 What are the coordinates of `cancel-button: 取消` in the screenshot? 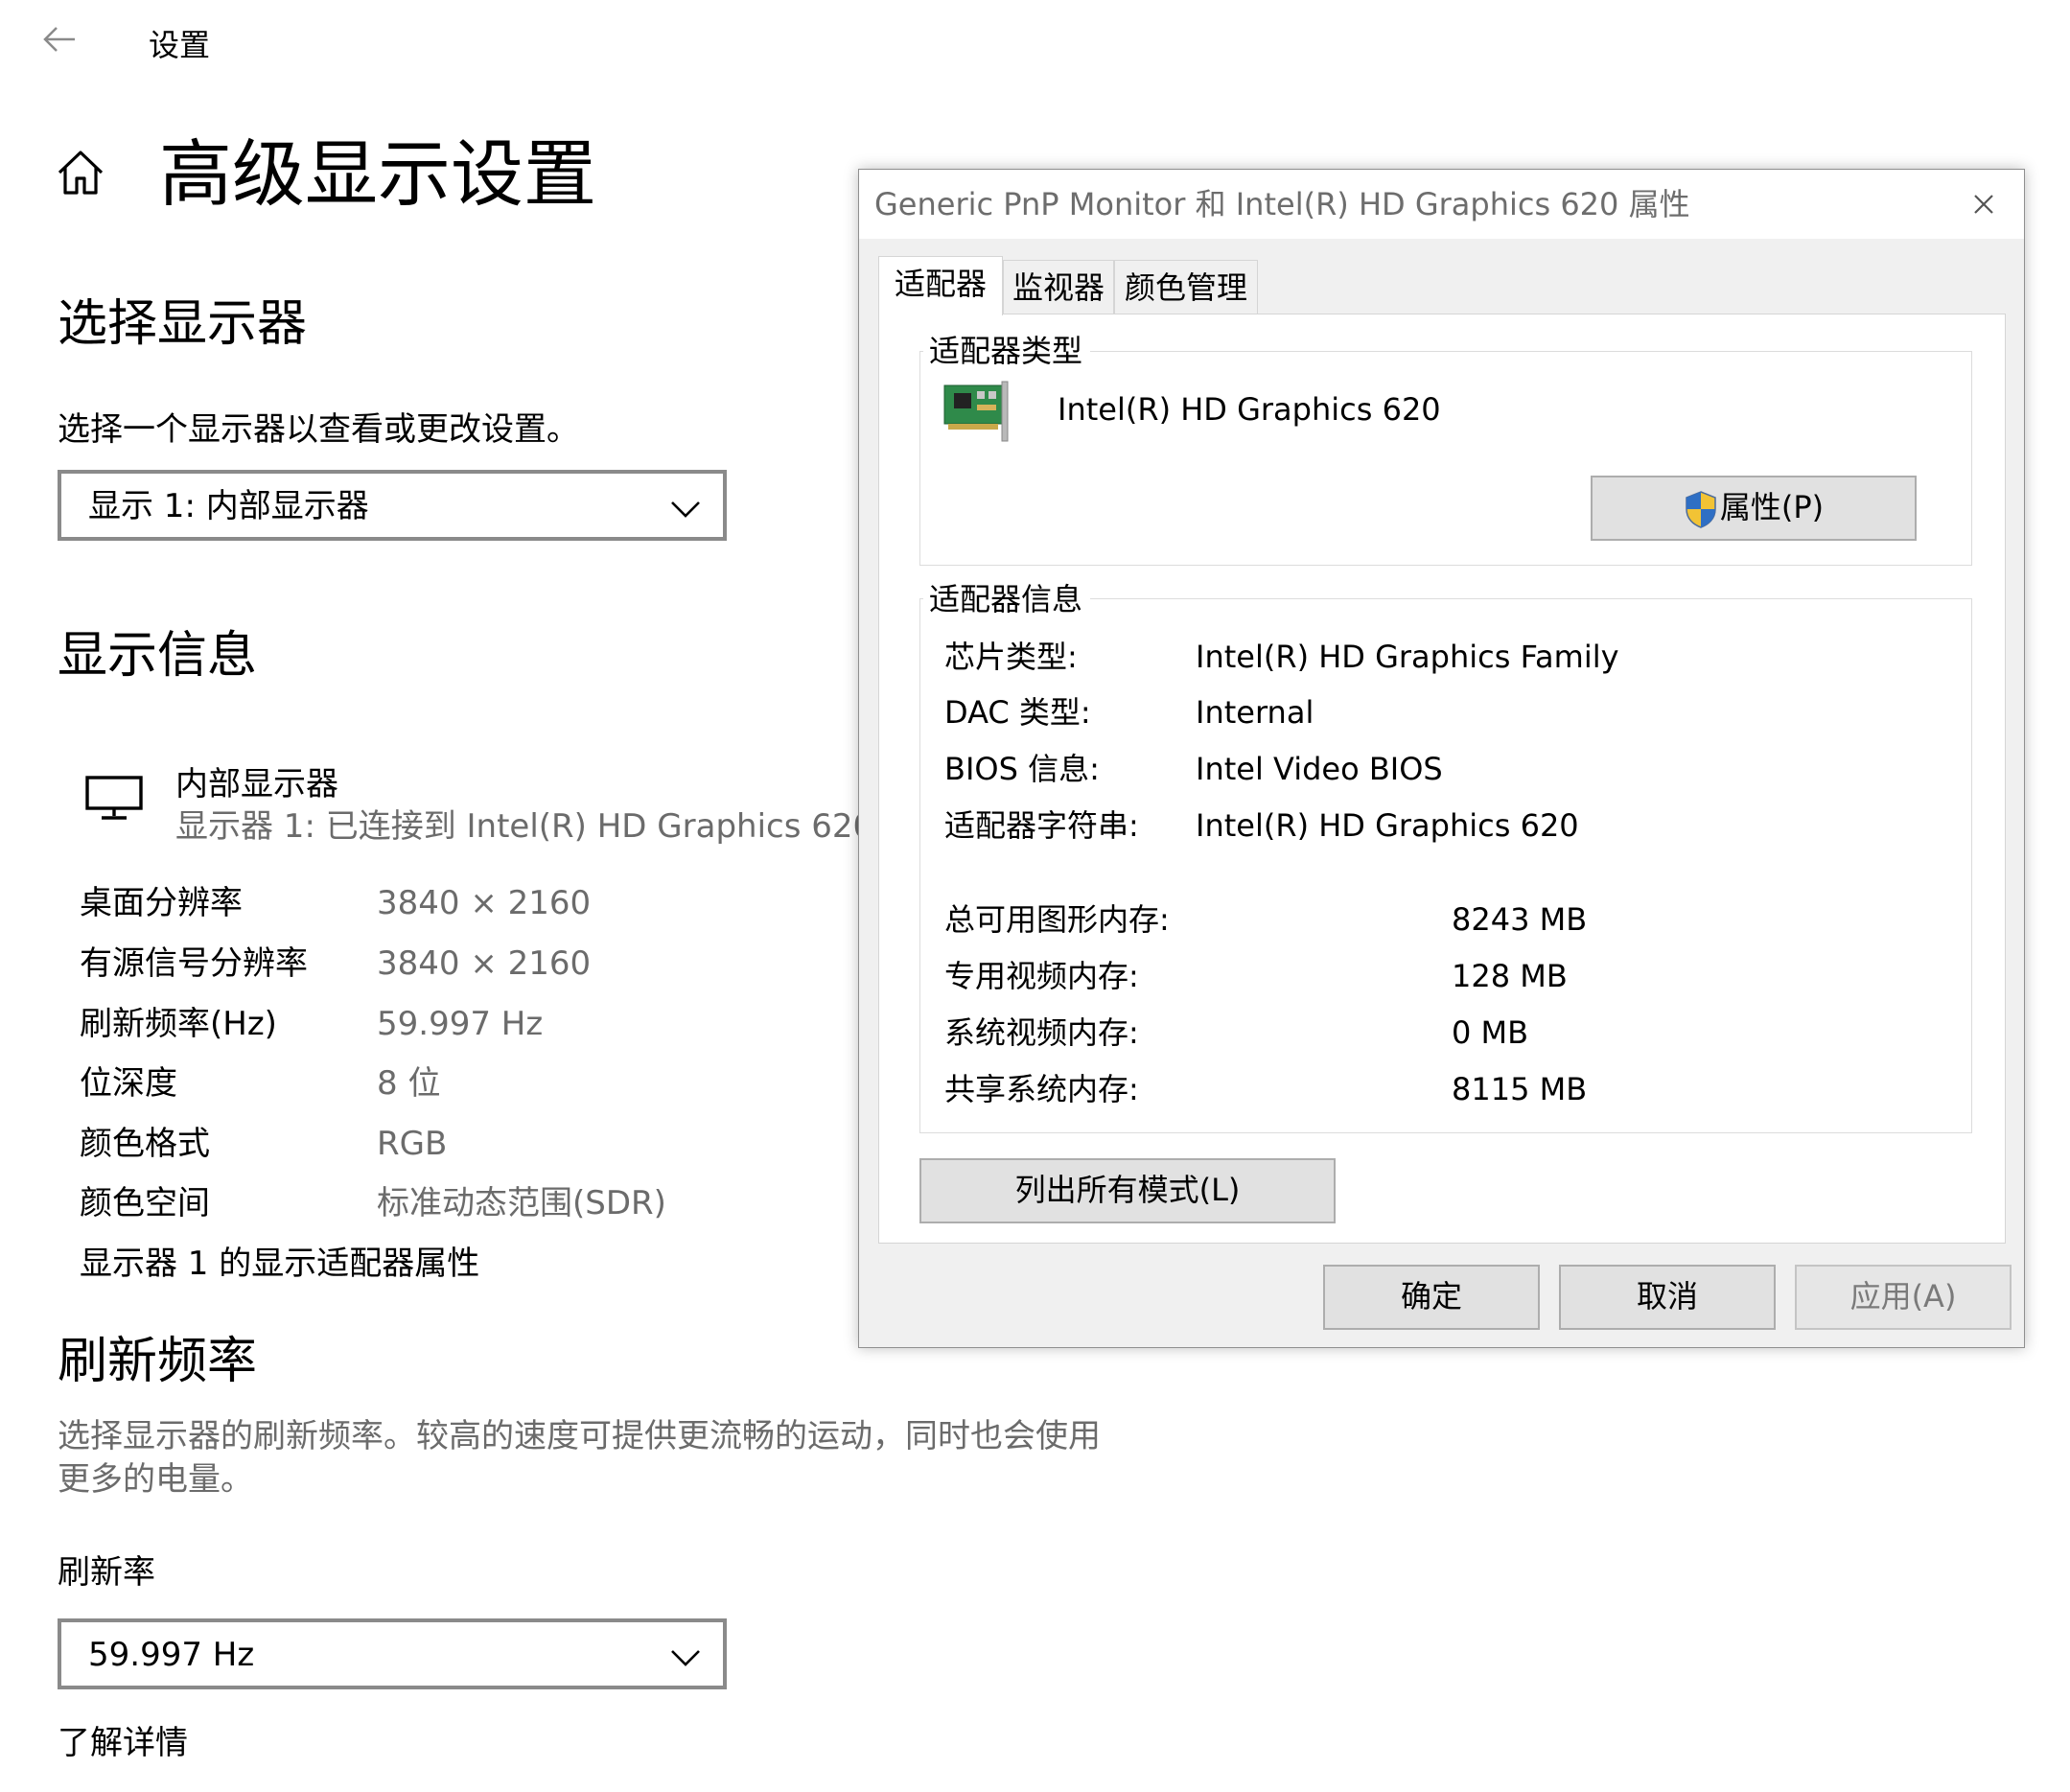 It's located at (1667, 1297).